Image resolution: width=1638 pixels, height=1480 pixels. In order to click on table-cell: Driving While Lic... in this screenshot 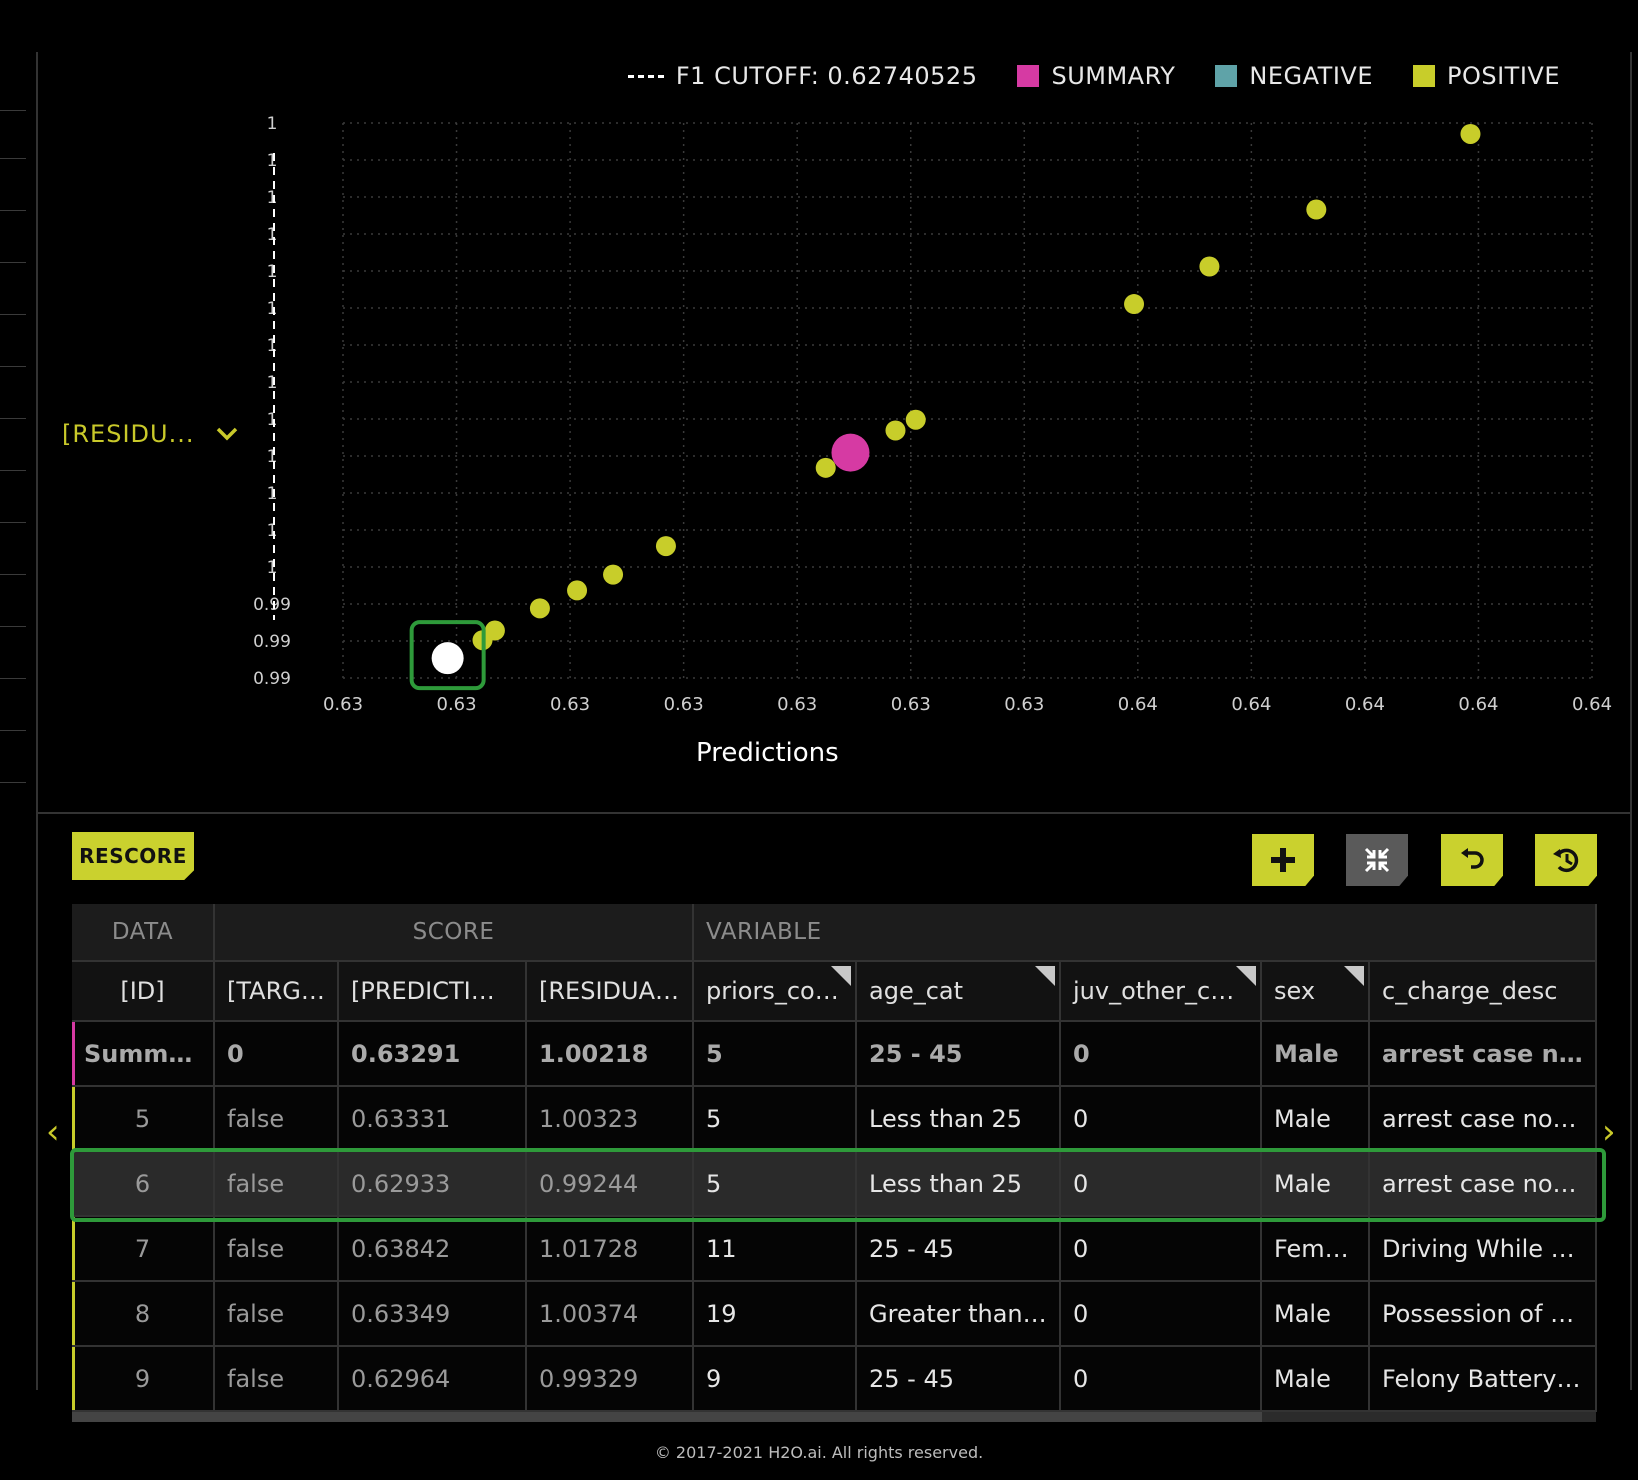, I will do `click(1483, 1249)`.